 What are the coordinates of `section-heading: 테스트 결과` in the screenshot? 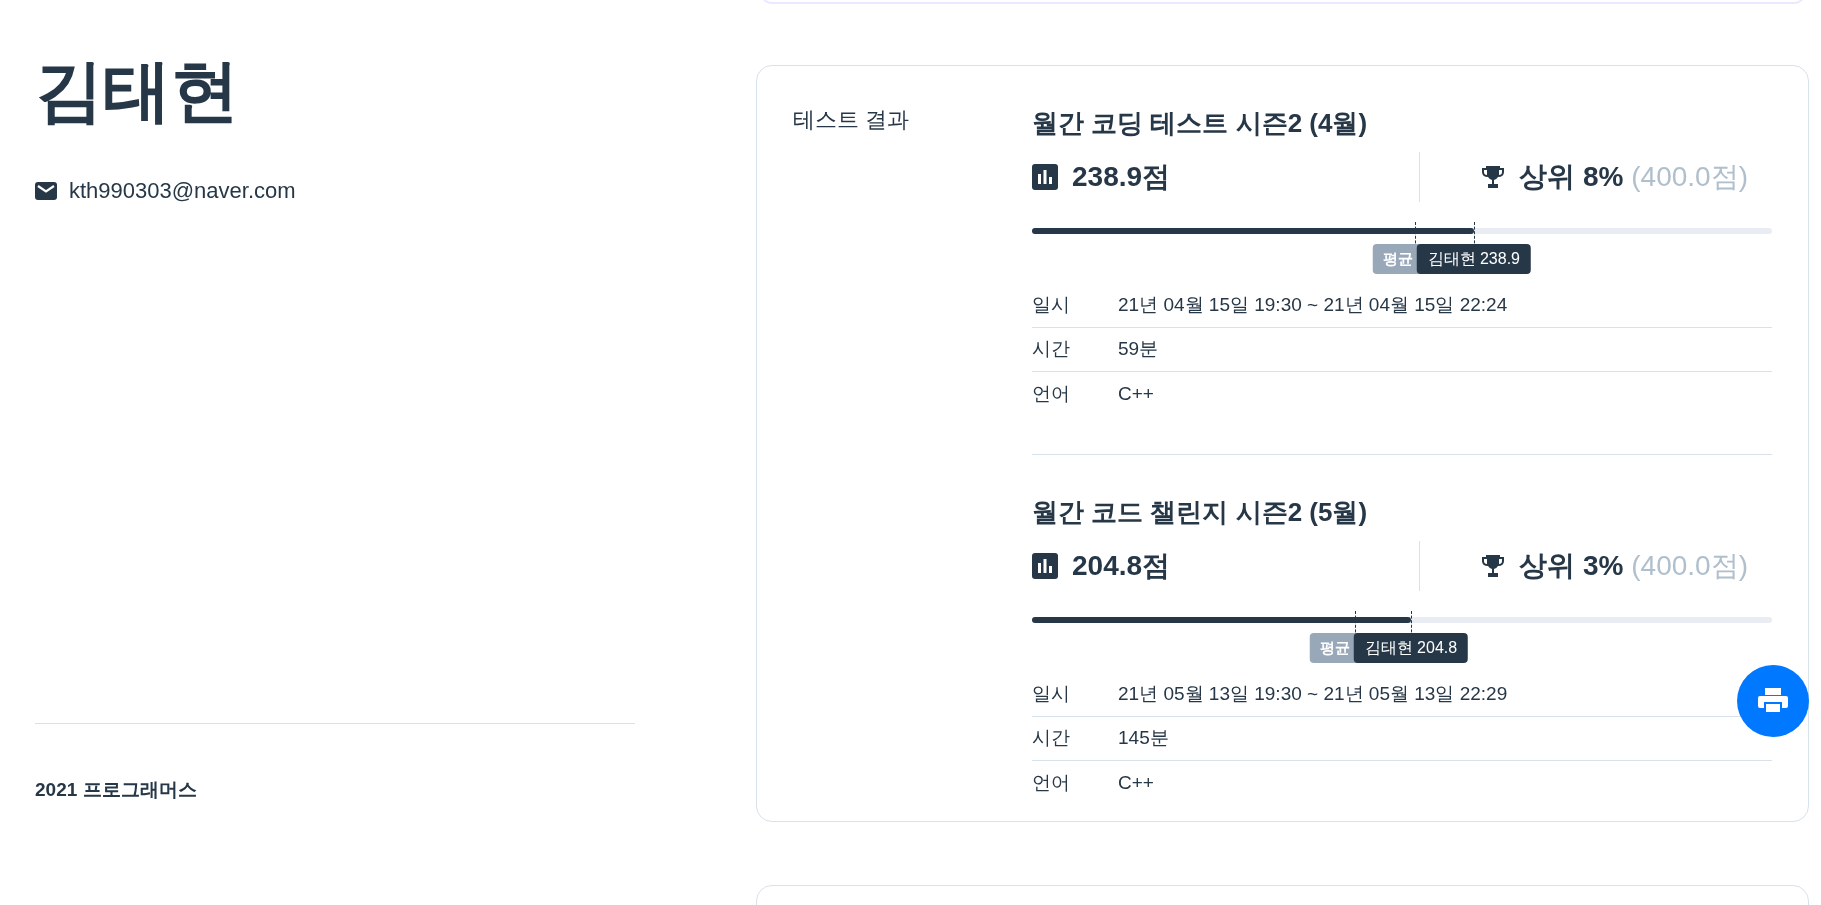 It's located at (852, 120).